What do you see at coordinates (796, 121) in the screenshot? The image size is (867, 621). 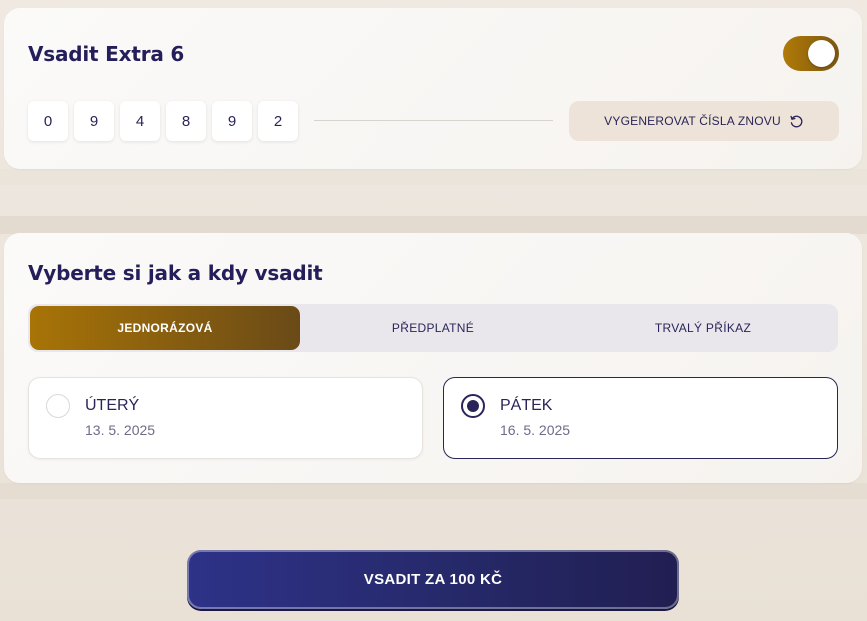 I see `refresh-icon` at bounding box center [796, 121].